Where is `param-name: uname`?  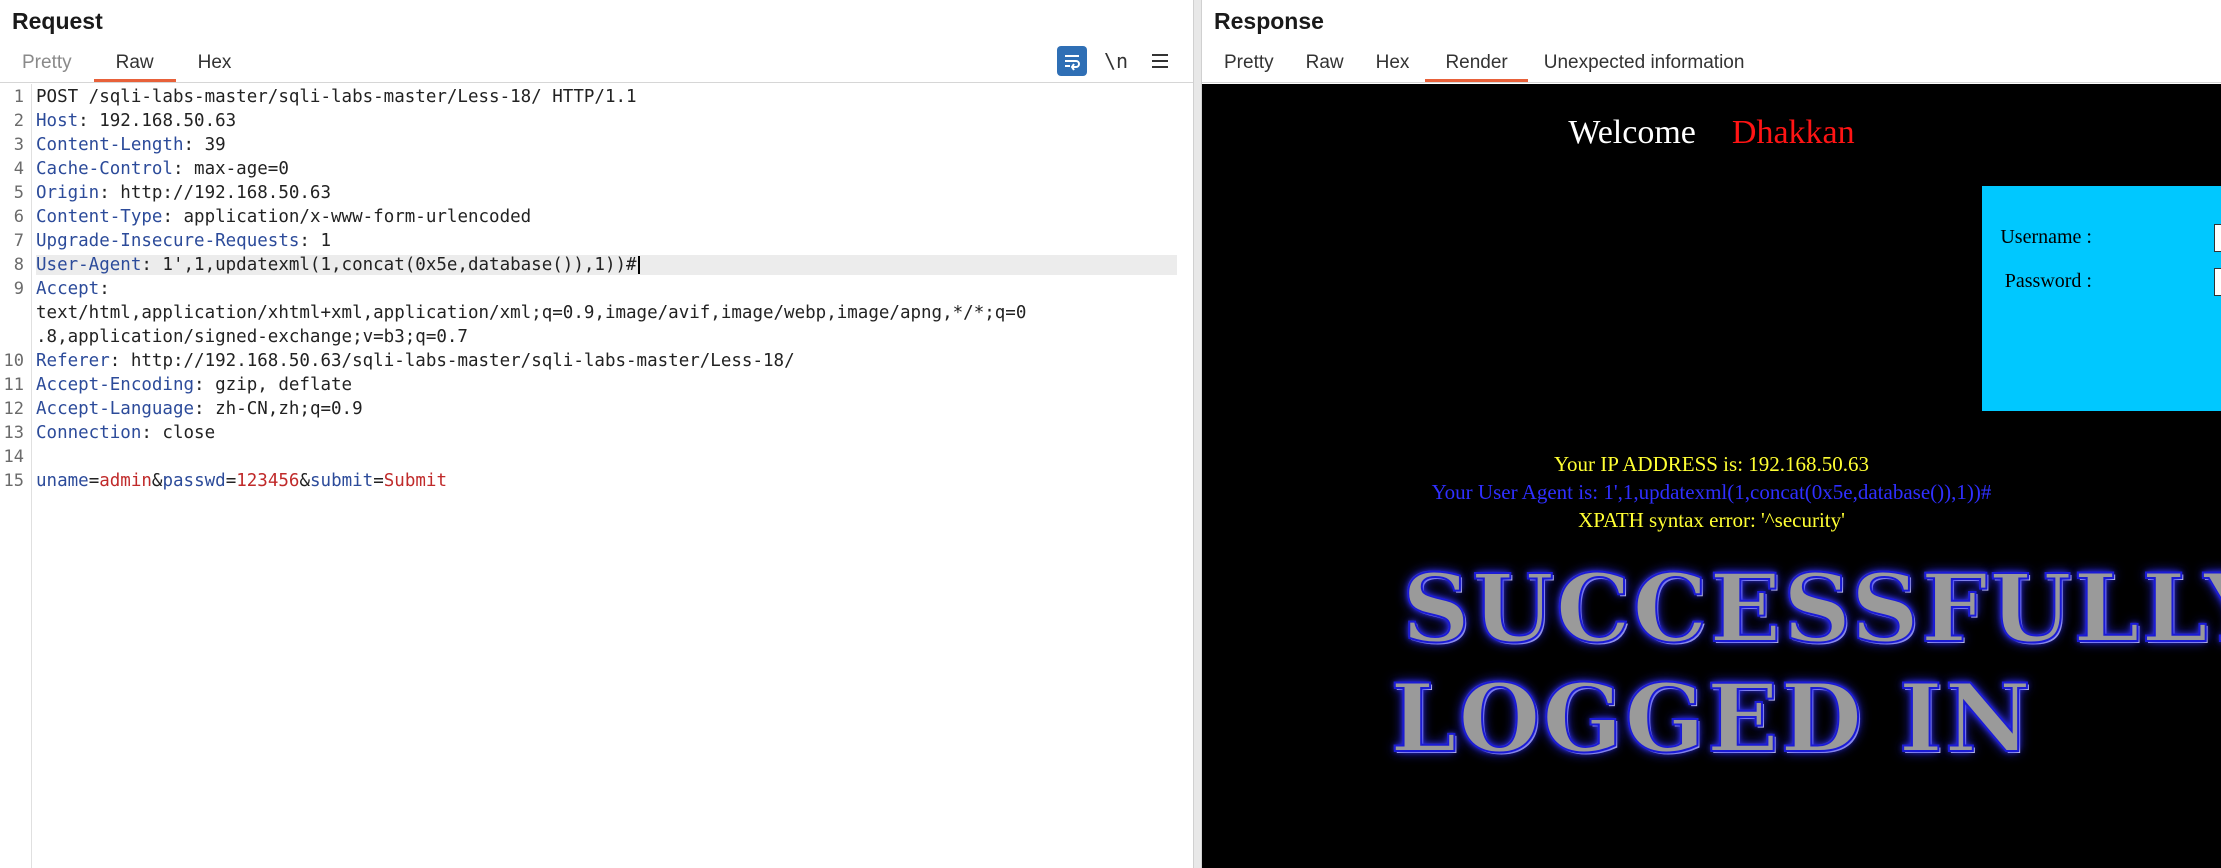 param-name: uname is located at coordinates (62, 481).